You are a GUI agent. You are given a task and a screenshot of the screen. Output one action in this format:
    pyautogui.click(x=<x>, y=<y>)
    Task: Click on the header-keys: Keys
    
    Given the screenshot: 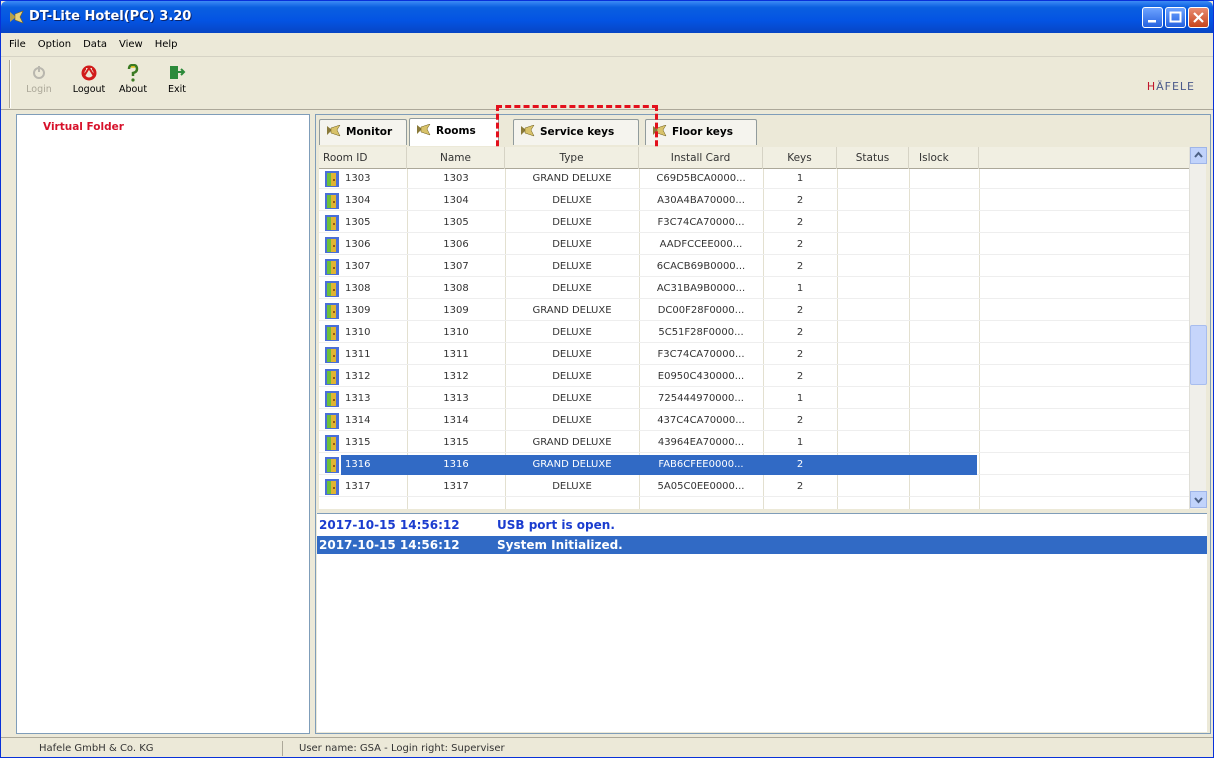 What is the action you would take?
    pyautogui.click(x=800, y=158)
    